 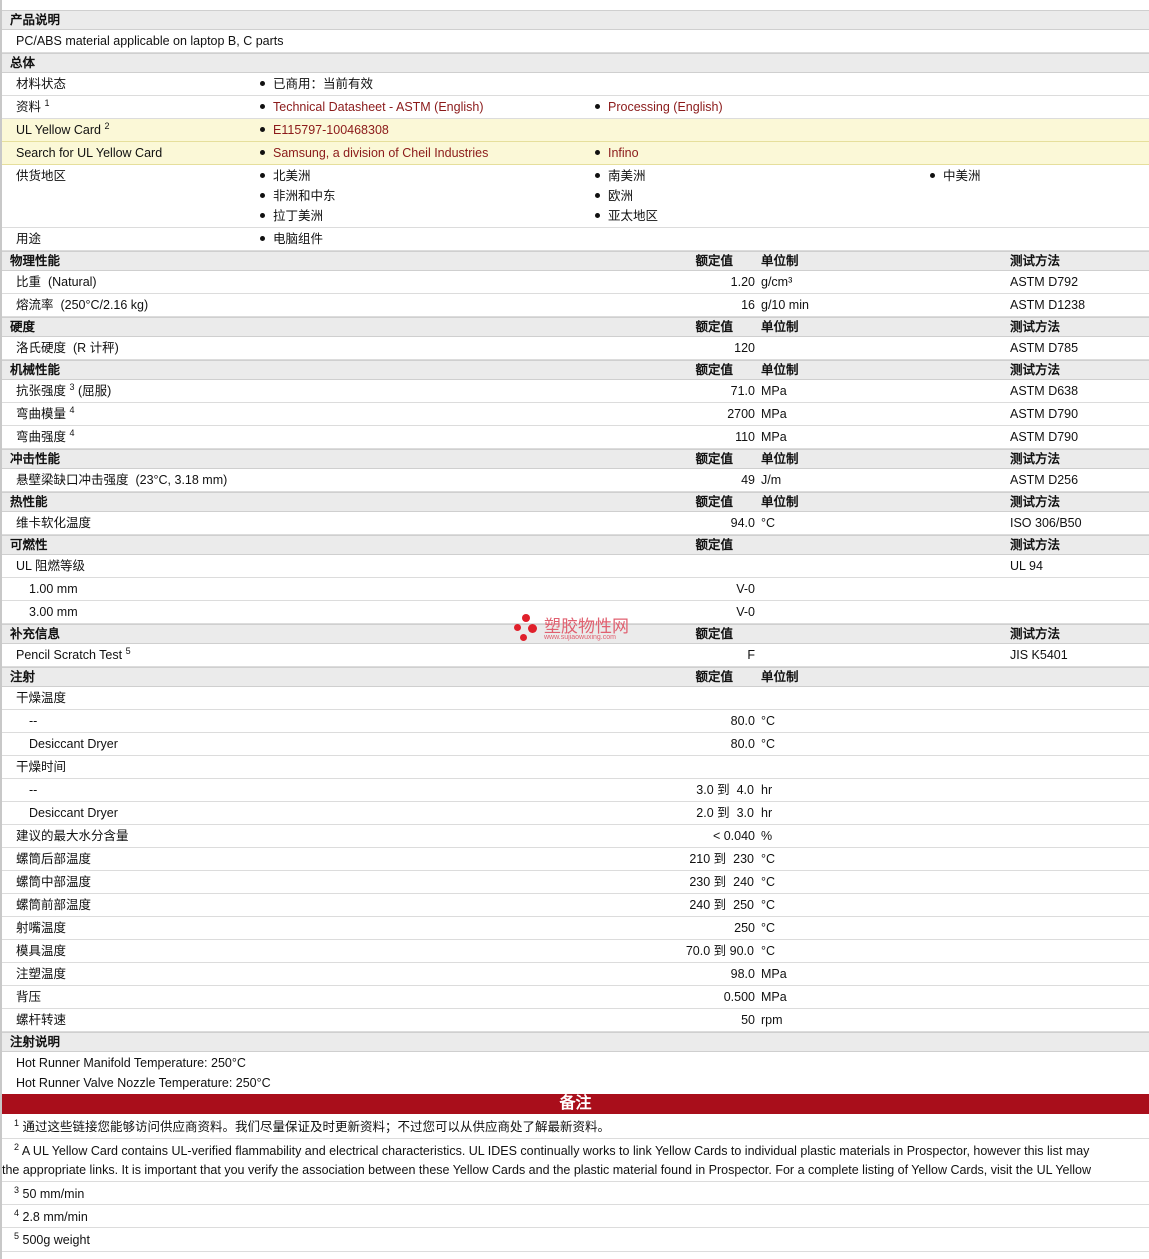 I want to click on property-row: 螺筒中部温度 230 到 240 °C, so click(x=575, y=882).